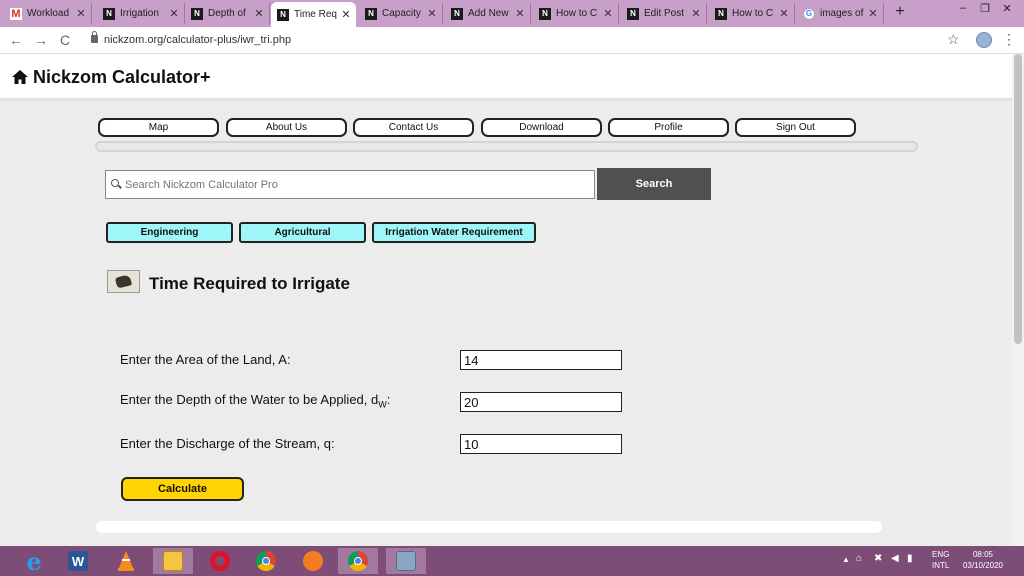  What do you see at coordinates (286, 127) in the screenshot?
I see `menu-about-button: About Us` at bounding box center [286, 127].